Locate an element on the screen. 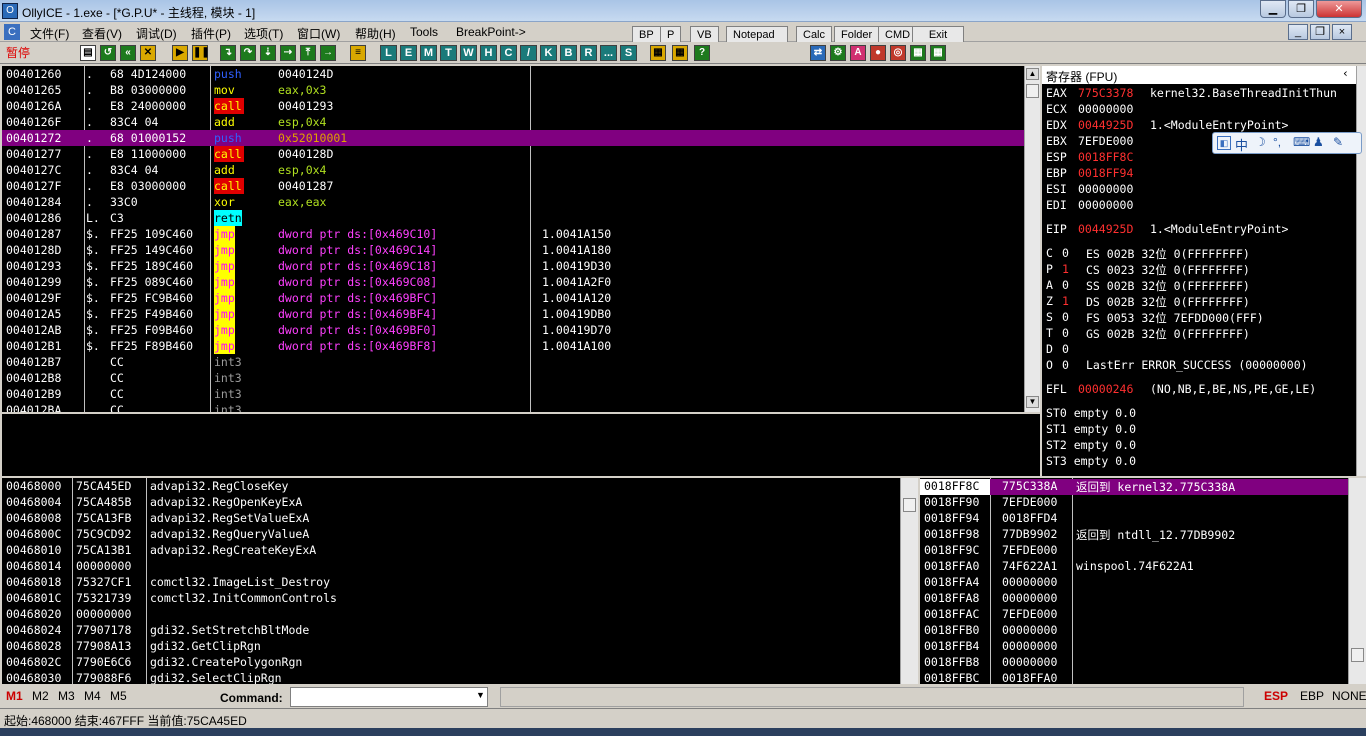  register-value: 0018FF8C is located at coordinates (1105, 157).